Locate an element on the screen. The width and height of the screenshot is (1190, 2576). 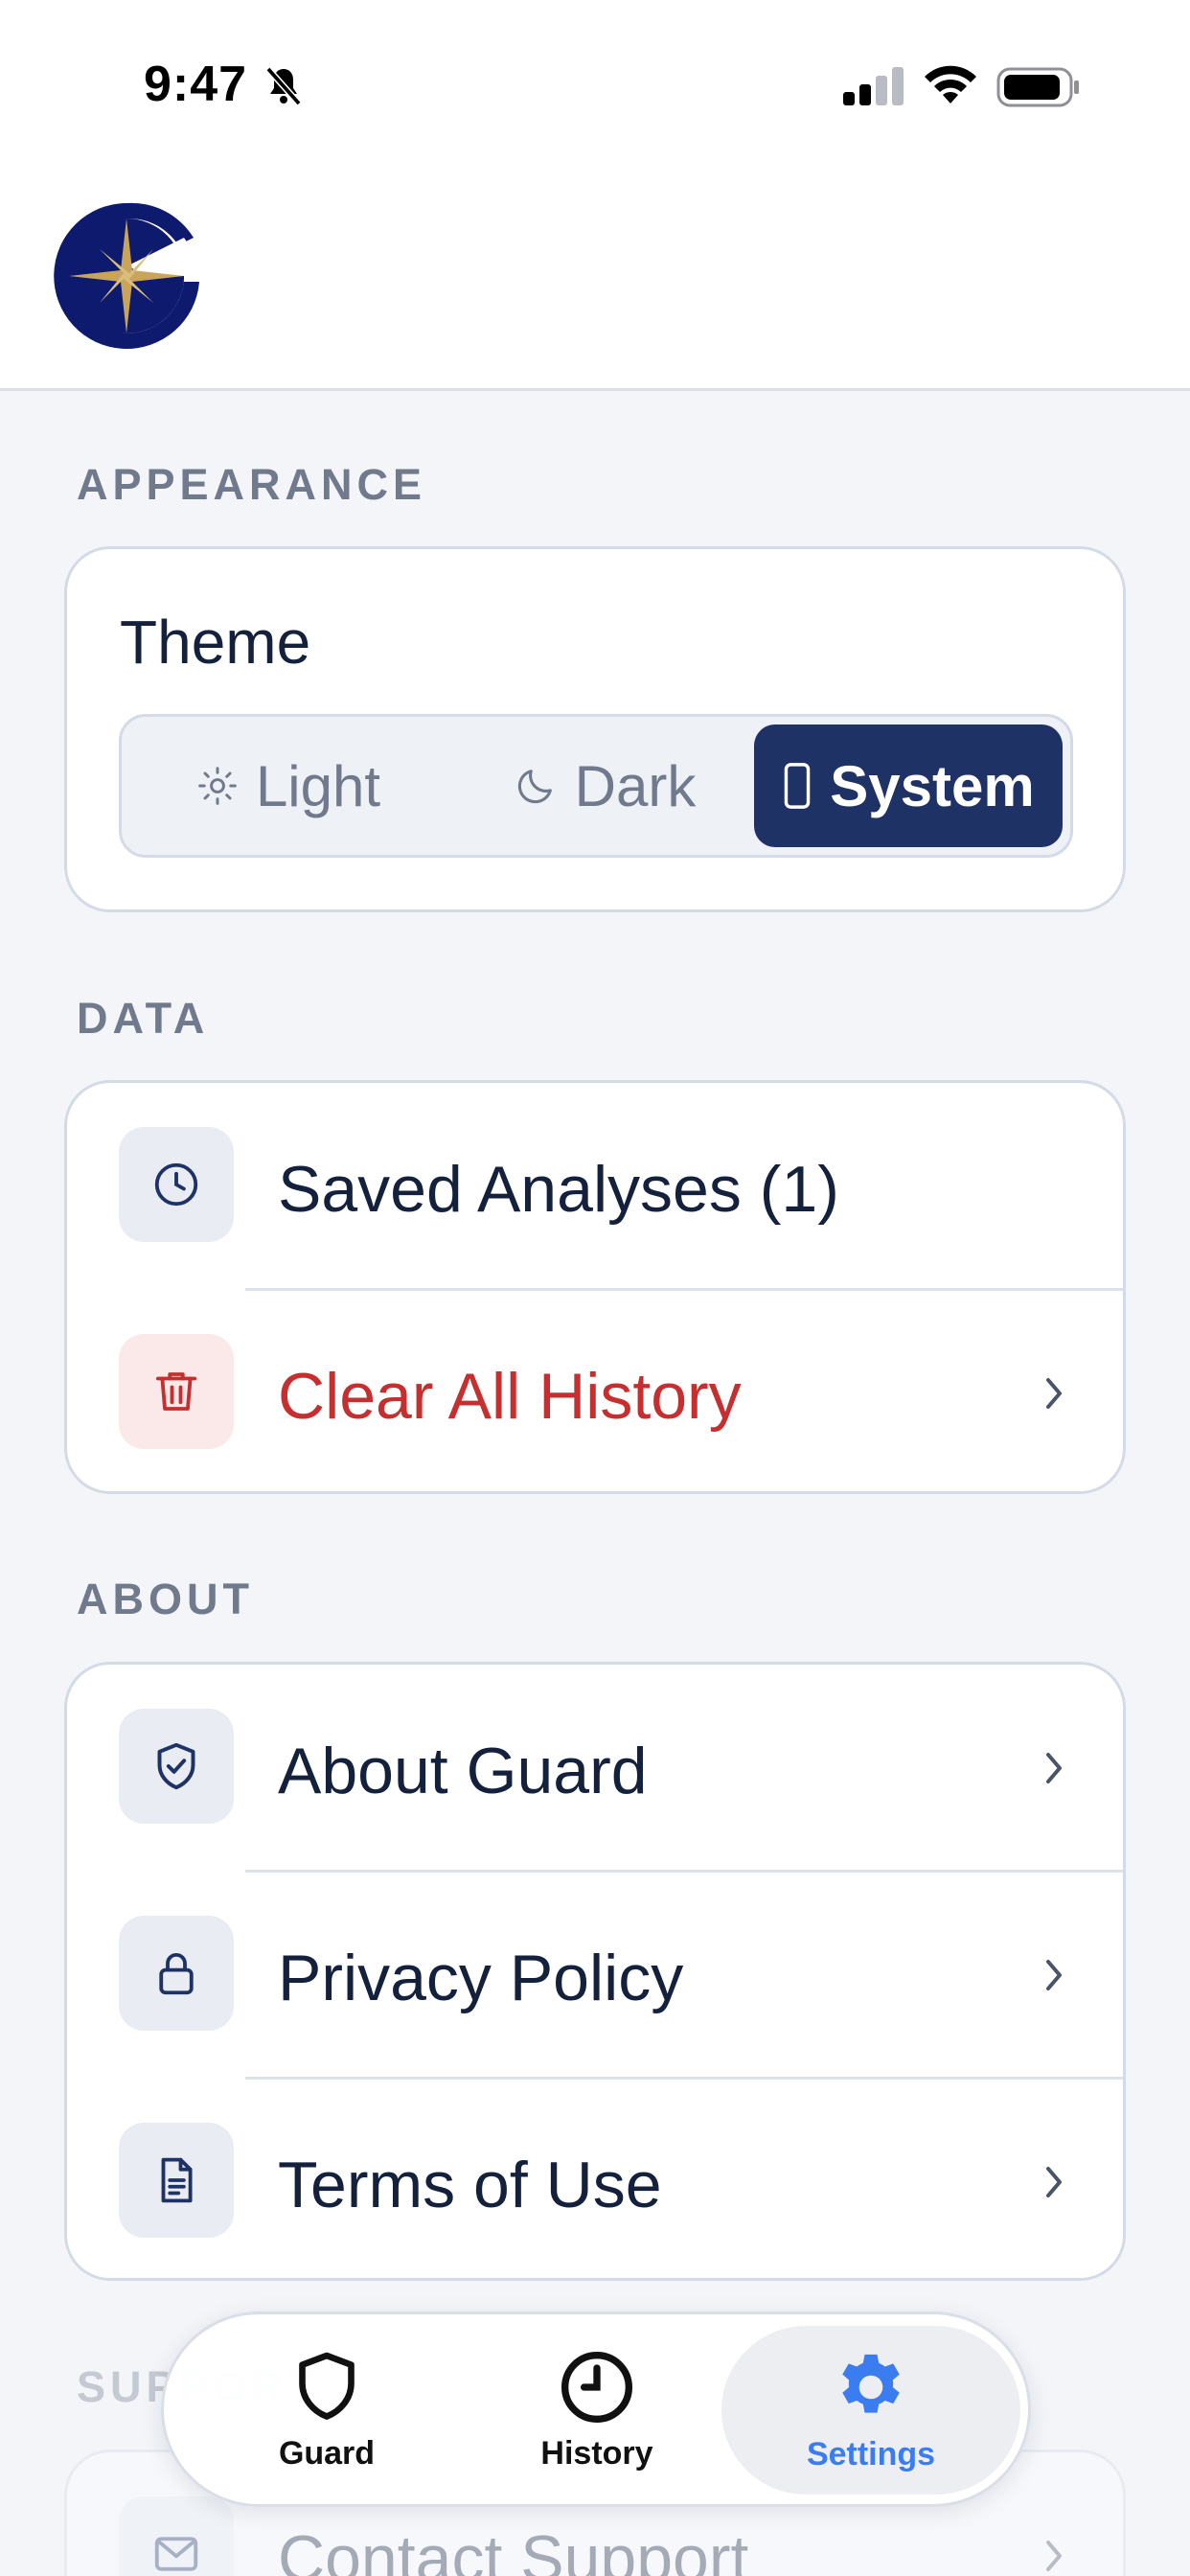
tab-history: History is located at coordinates (597, 2410).